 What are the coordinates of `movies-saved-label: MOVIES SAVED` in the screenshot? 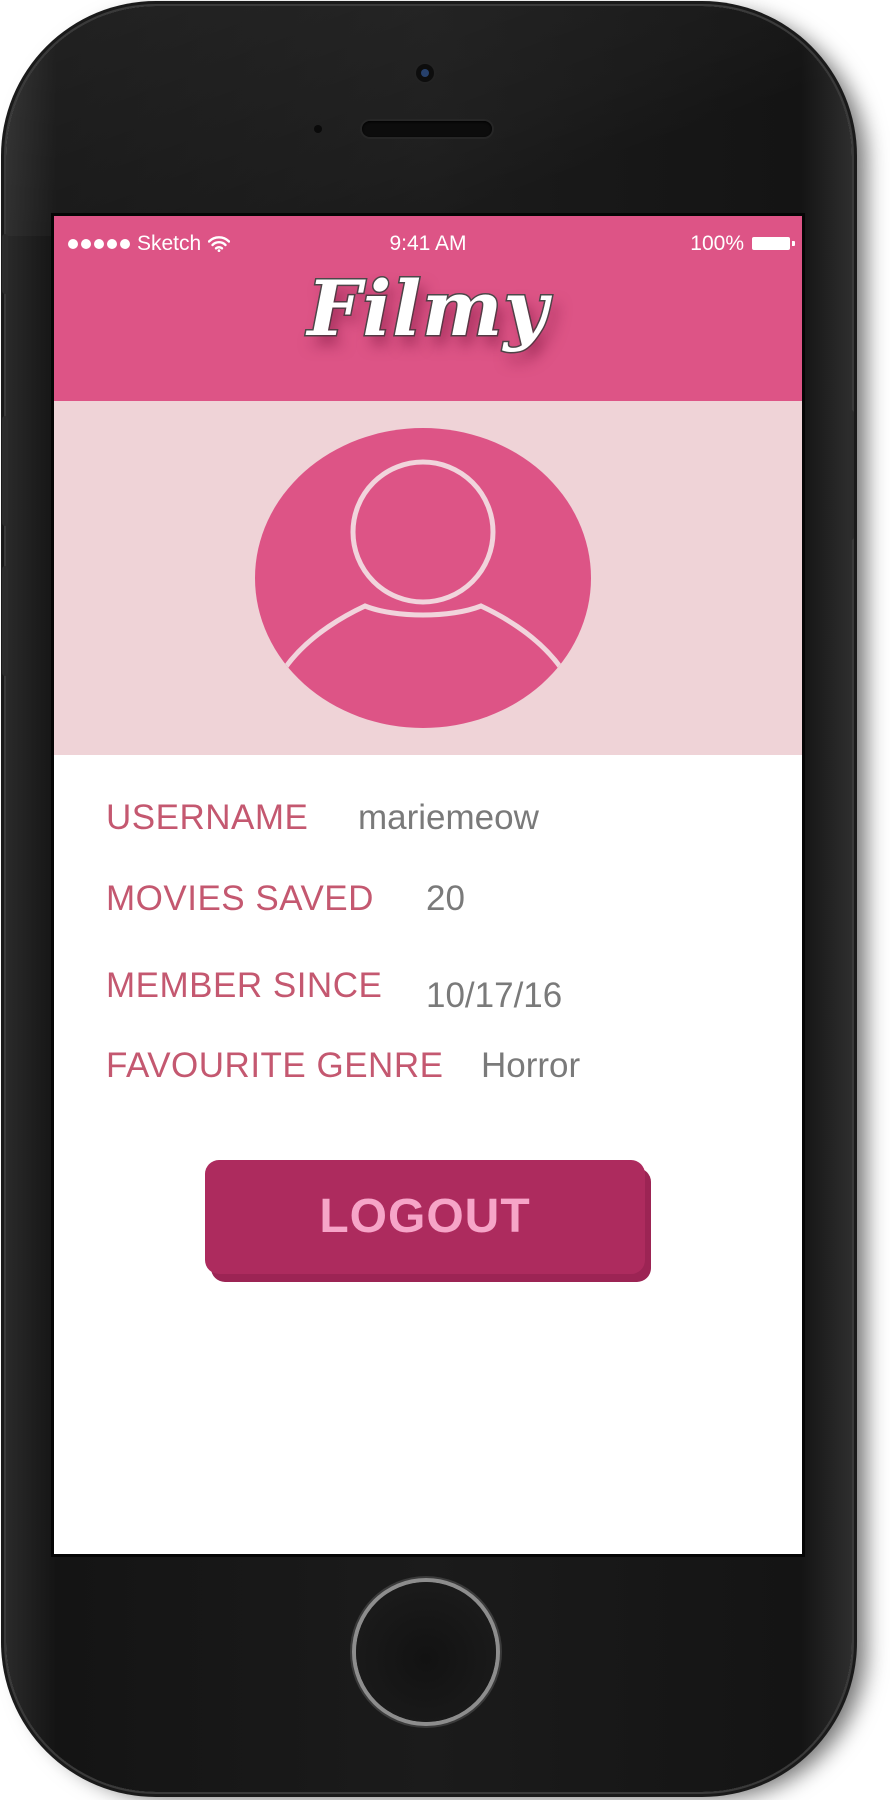 It's located at (240, 898).